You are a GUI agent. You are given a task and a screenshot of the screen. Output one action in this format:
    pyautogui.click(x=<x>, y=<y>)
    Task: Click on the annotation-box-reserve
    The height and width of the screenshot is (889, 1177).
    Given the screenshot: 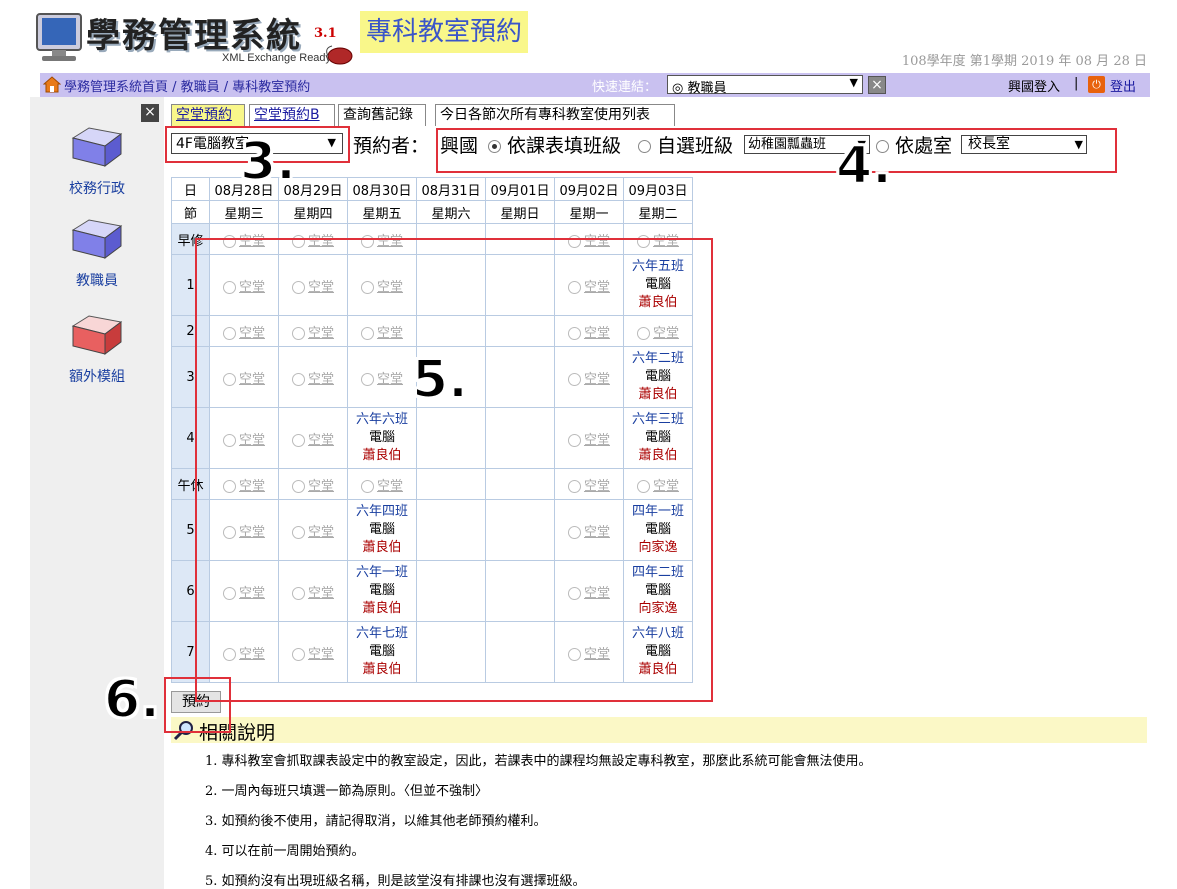 What is the action you would take?
    pyautogui.click(x=197, y=705)
    